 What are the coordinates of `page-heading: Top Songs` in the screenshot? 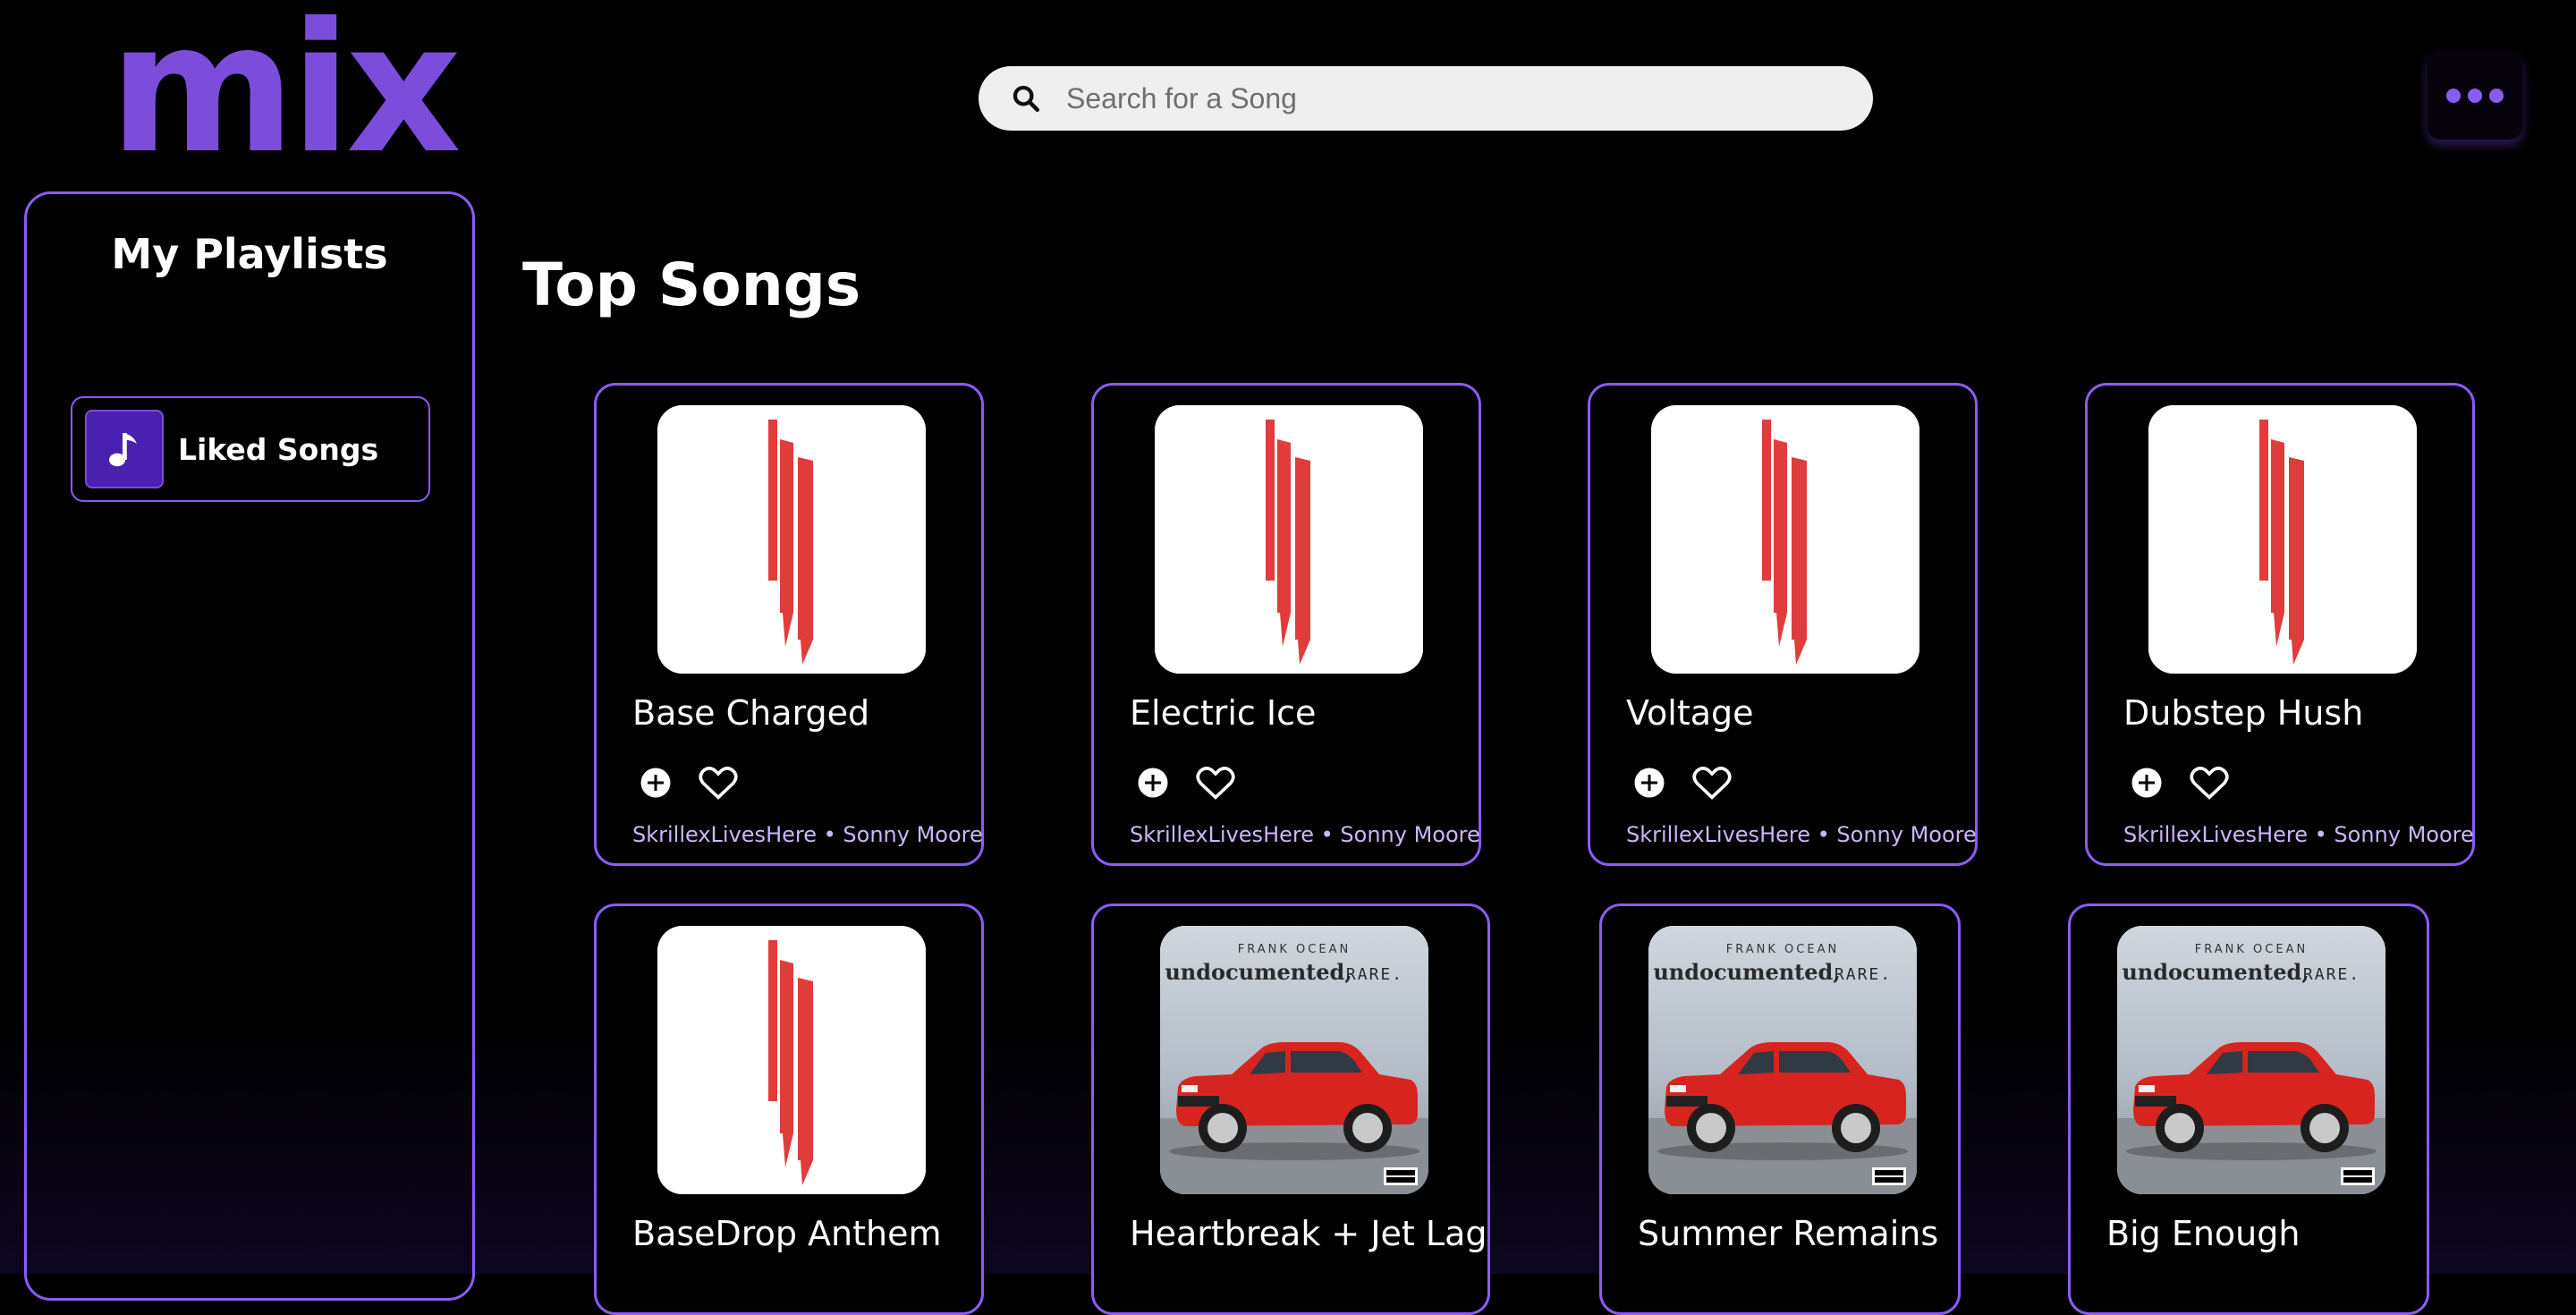 It's located at (691, 284).